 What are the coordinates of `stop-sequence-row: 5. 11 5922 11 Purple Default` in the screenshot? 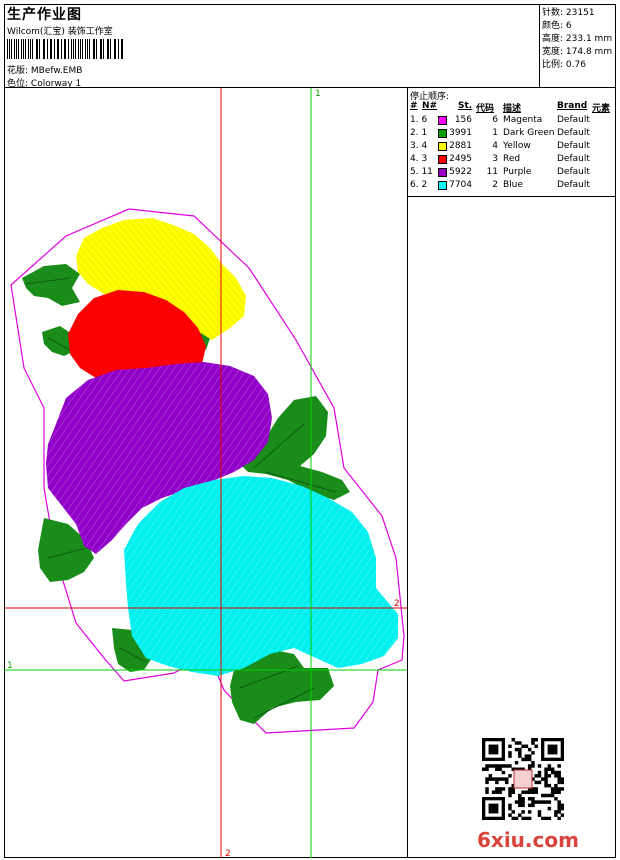 It's located at (512, 173).